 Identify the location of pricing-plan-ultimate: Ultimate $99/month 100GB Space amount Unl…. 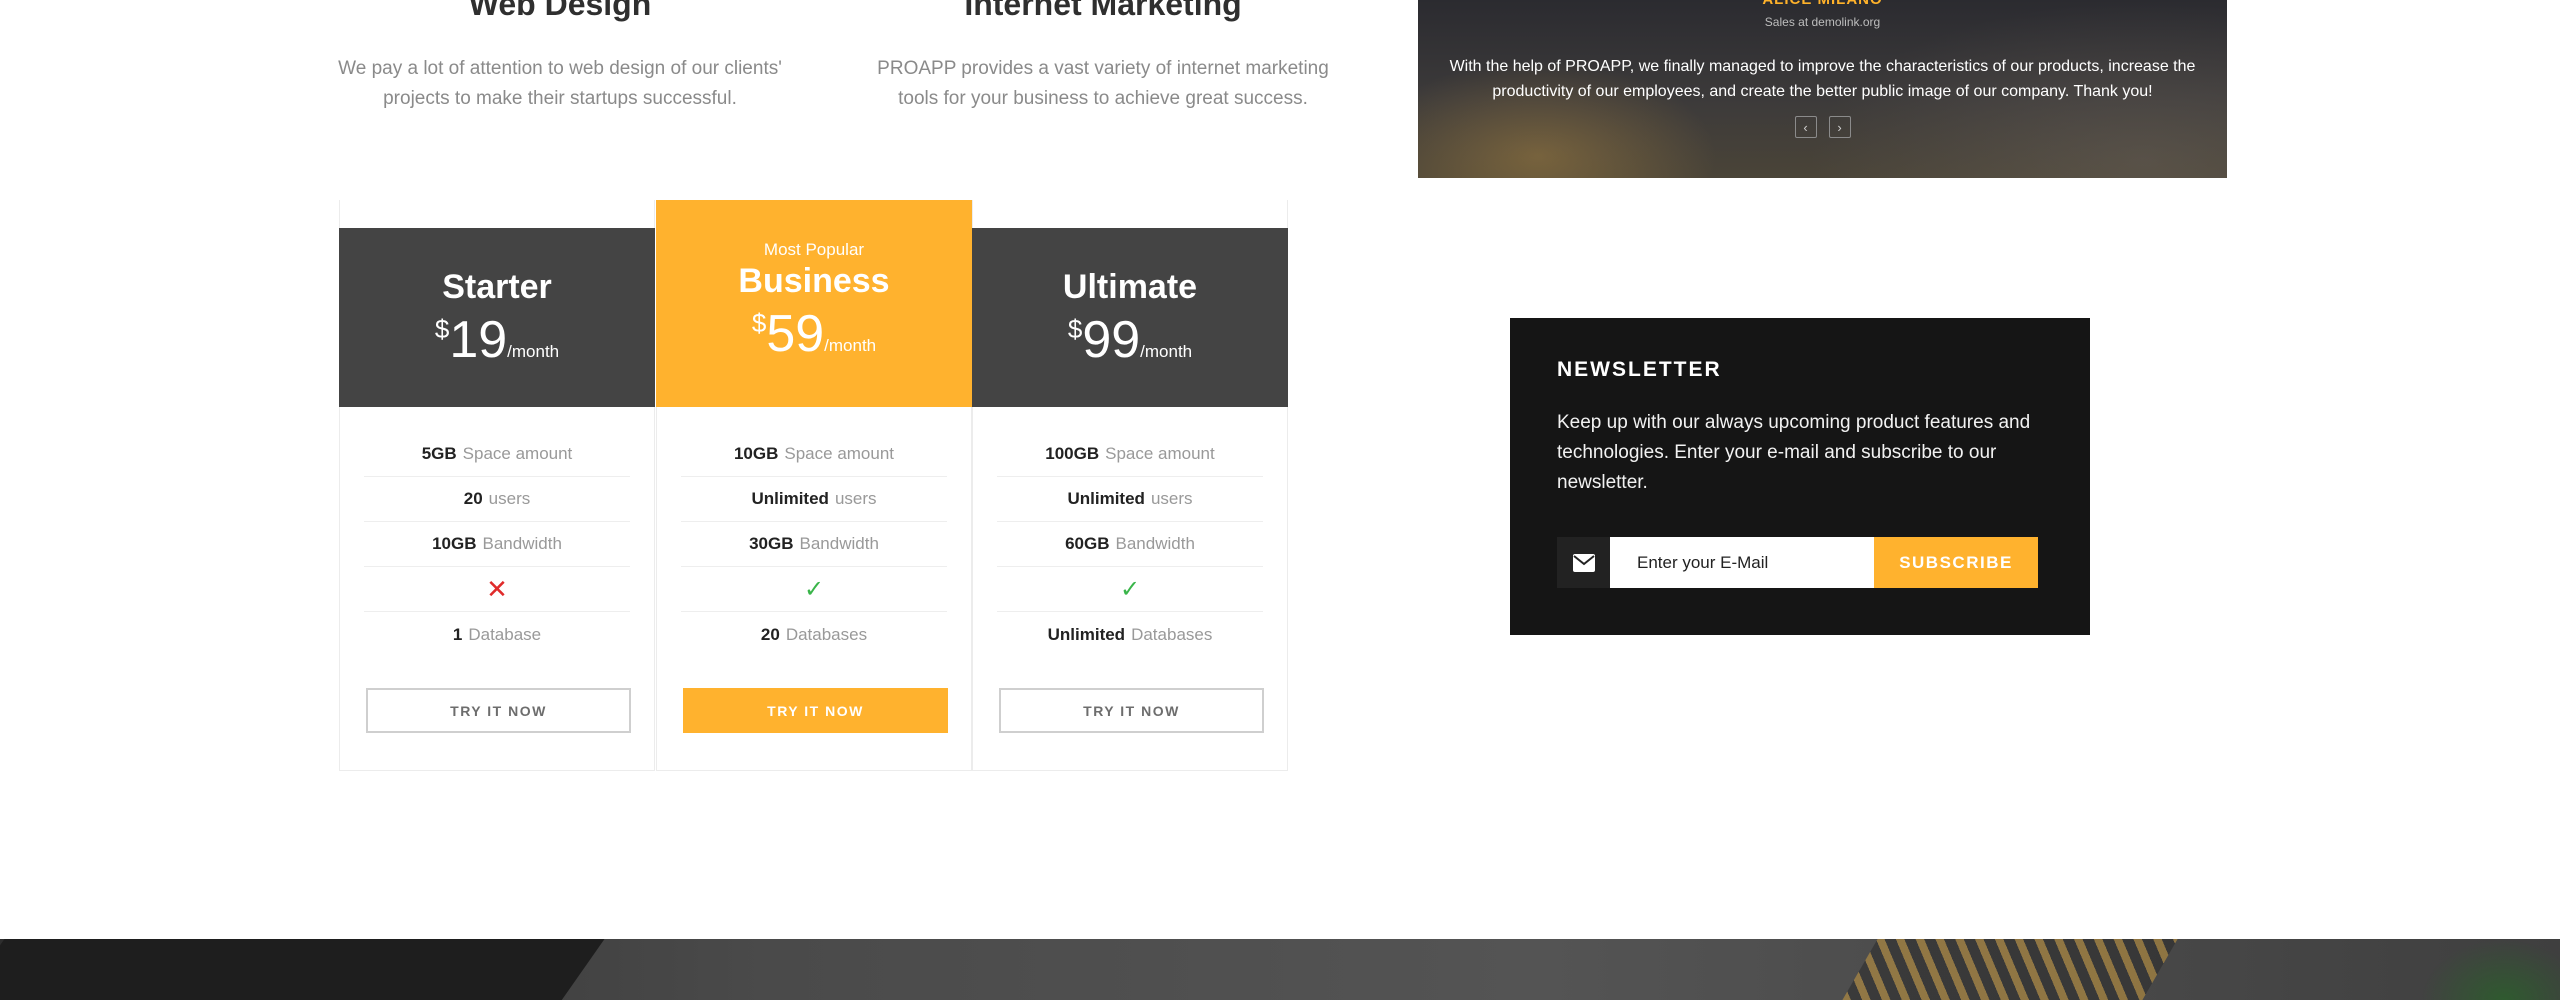
(1130, 485).